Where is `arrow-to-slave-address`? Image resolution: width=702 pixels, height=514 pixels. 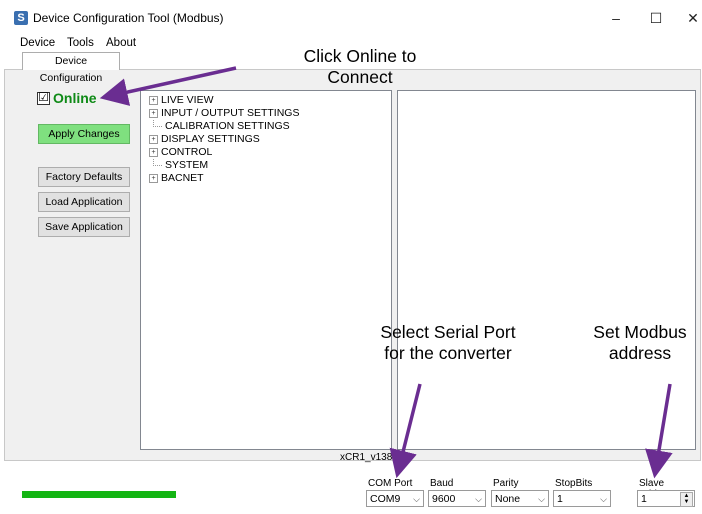 arrow-to-slave-address is located at coordinates (659, 431).